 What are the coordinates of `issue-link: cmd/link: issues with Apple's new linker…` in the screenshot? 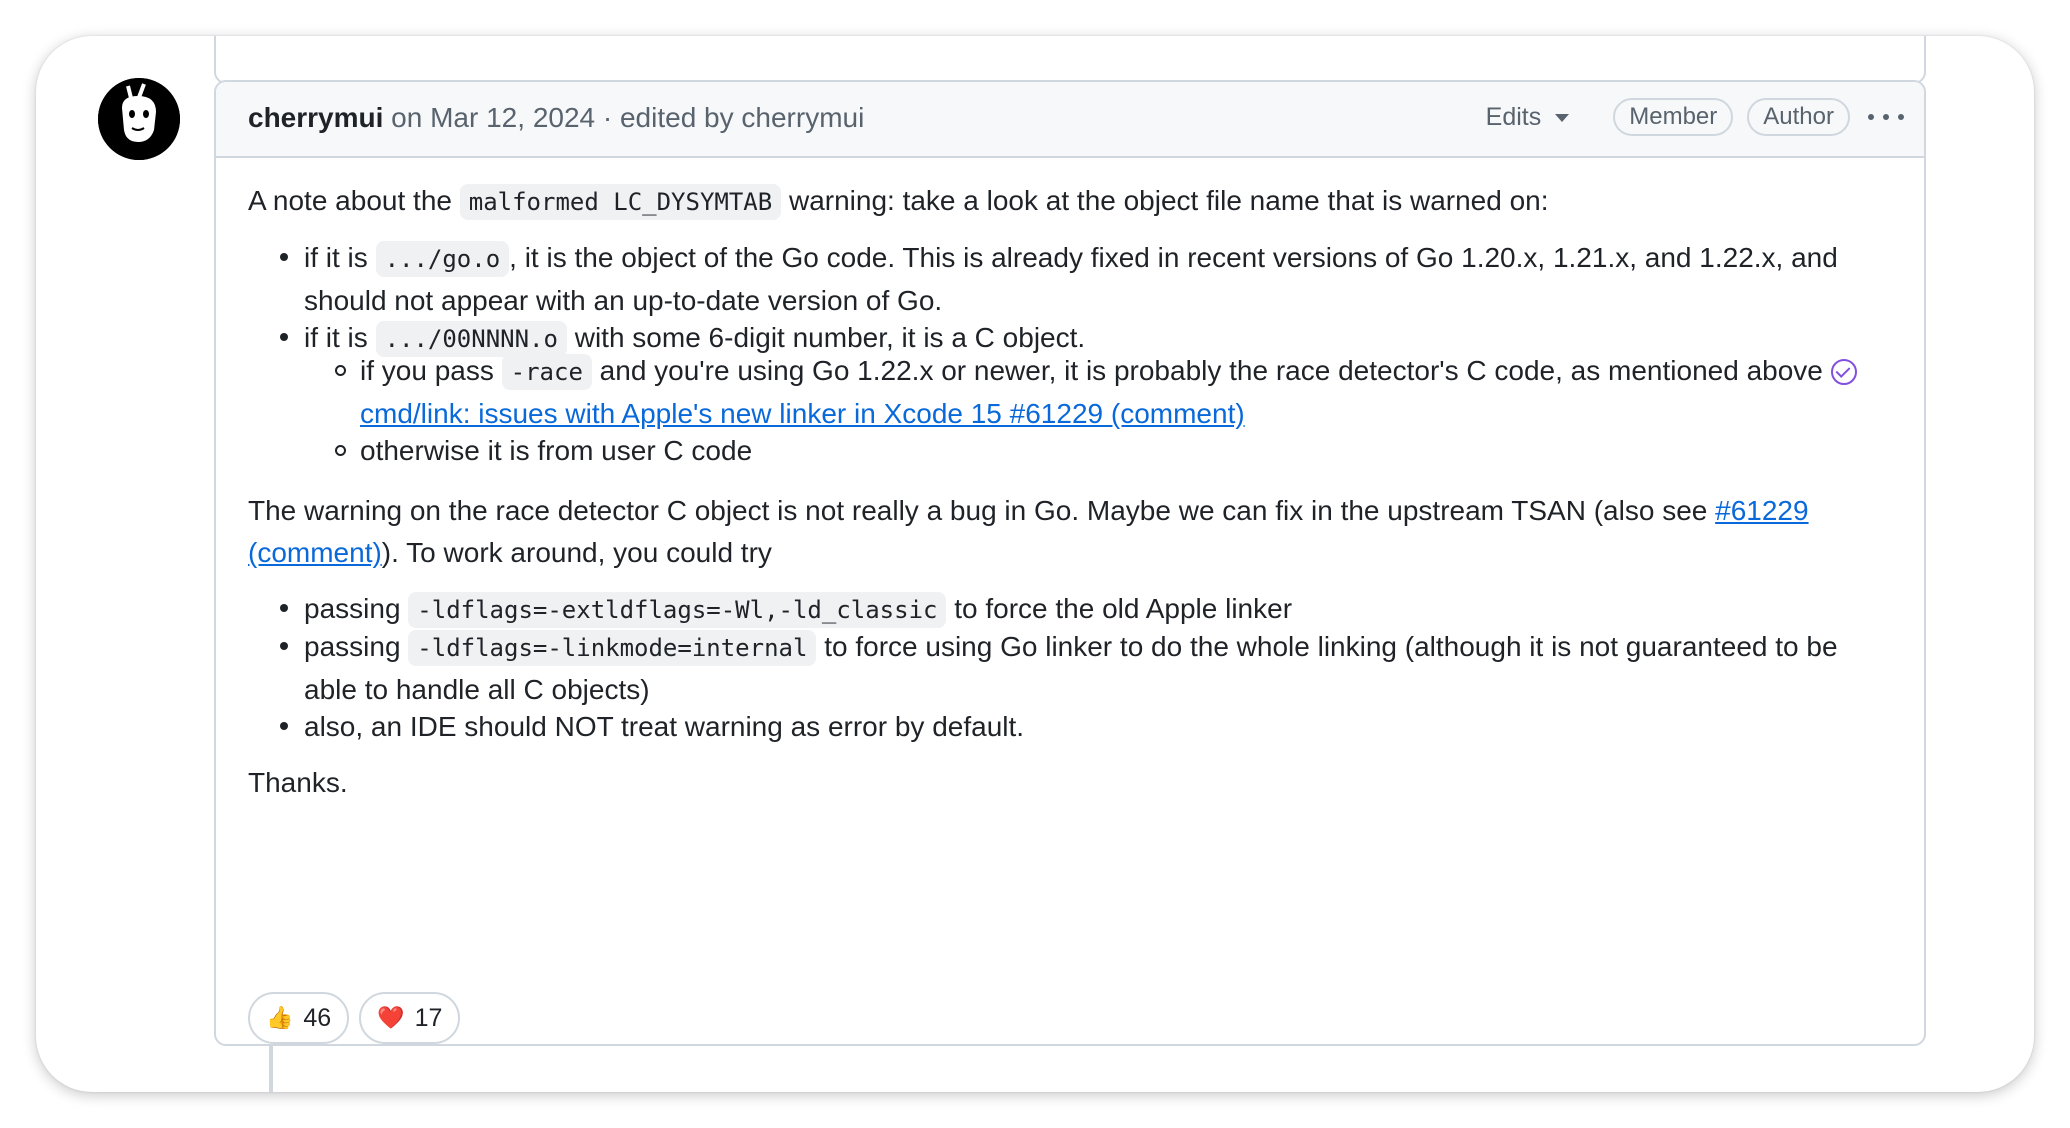 It's located at (802, 413).